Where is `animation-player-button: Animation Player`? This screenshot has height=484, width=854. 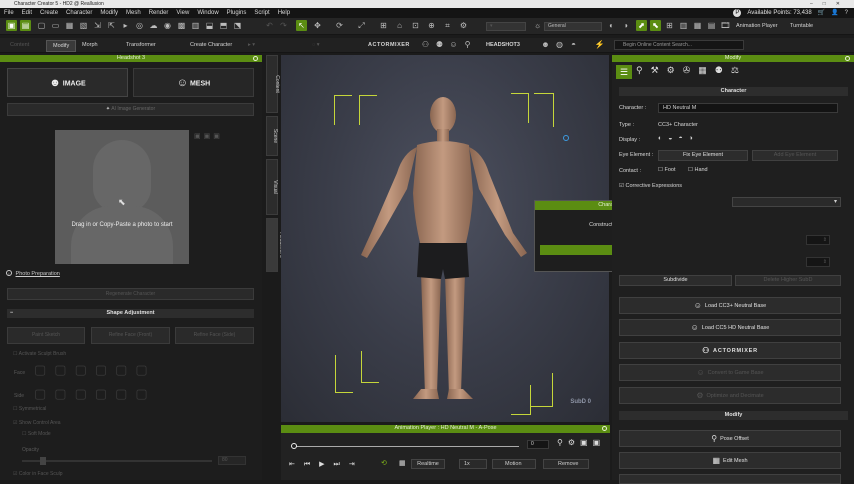
animation-player-button: Animation Player is located at coordinates (757, 26).